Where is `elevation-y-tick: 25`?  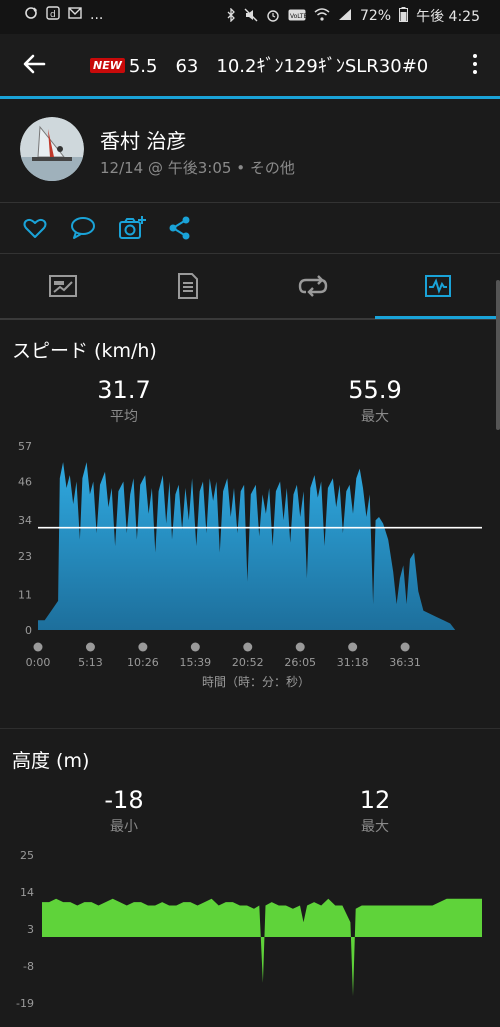
elevation-y-tick: 25 is located at coordinates (27, 855).